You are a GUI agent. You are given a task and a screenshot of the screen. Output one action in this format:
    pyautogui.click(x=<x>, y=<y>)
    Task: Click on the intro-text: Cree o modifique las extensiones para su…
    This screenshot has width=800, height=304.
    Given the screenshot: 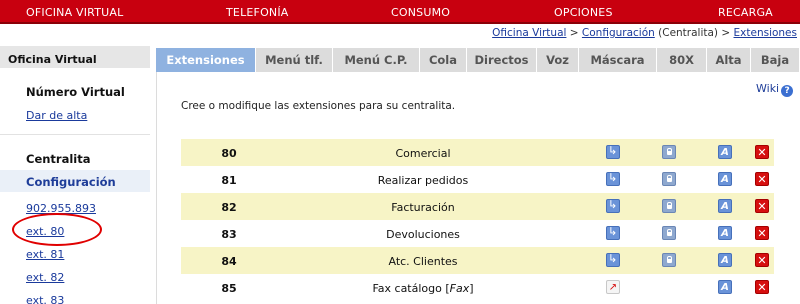 What is the action you would take?
    pyautogui.click(x=318, y=106)
    